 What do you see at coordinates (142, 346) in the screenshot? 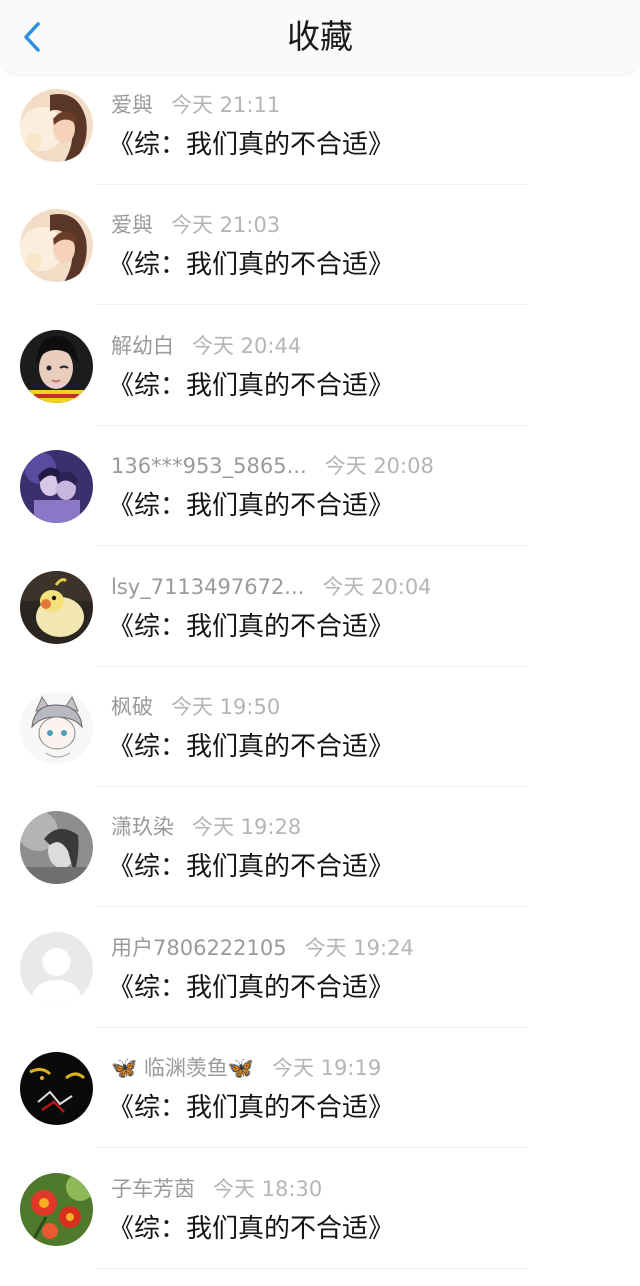
I see `username: 解幼白` at bounding box center [142, 346].